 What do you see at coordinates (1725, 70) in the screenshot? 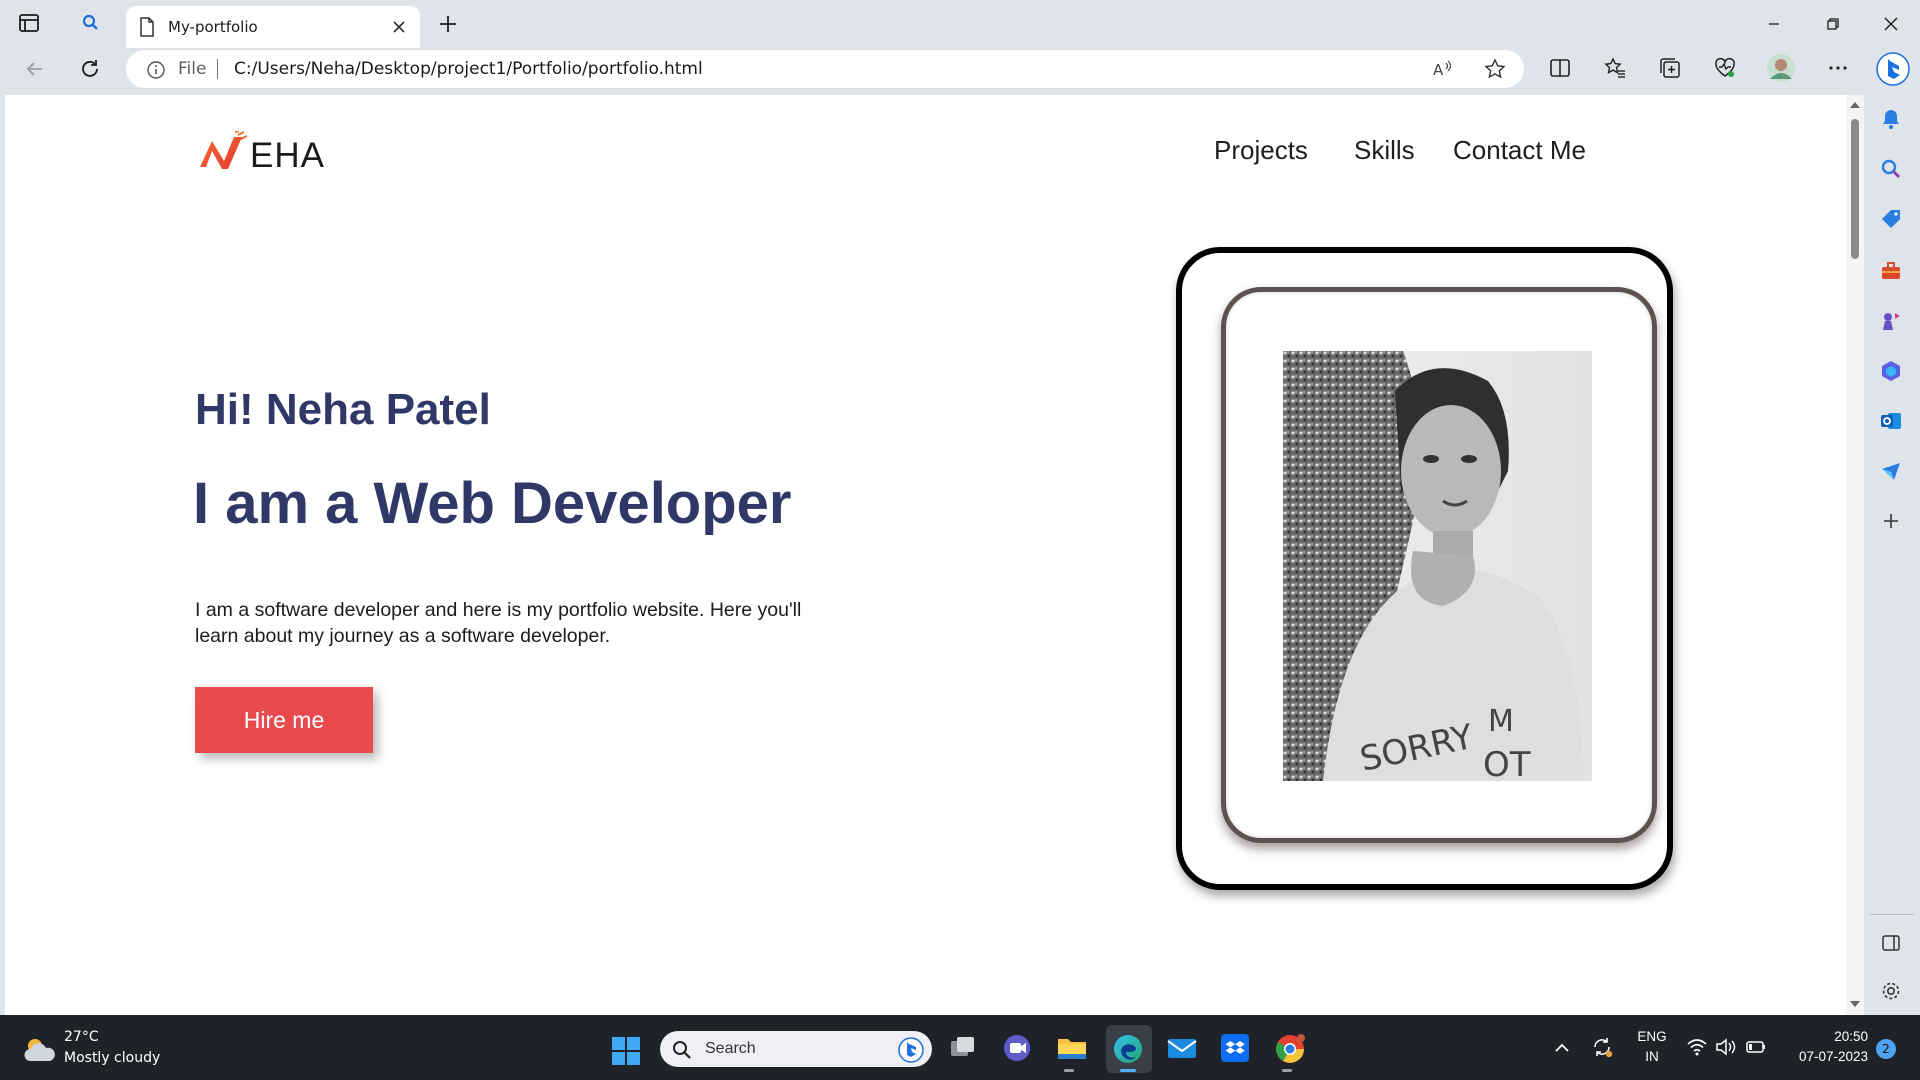
I see `browser-essentials-icon` at bounding box center [1725, 70].